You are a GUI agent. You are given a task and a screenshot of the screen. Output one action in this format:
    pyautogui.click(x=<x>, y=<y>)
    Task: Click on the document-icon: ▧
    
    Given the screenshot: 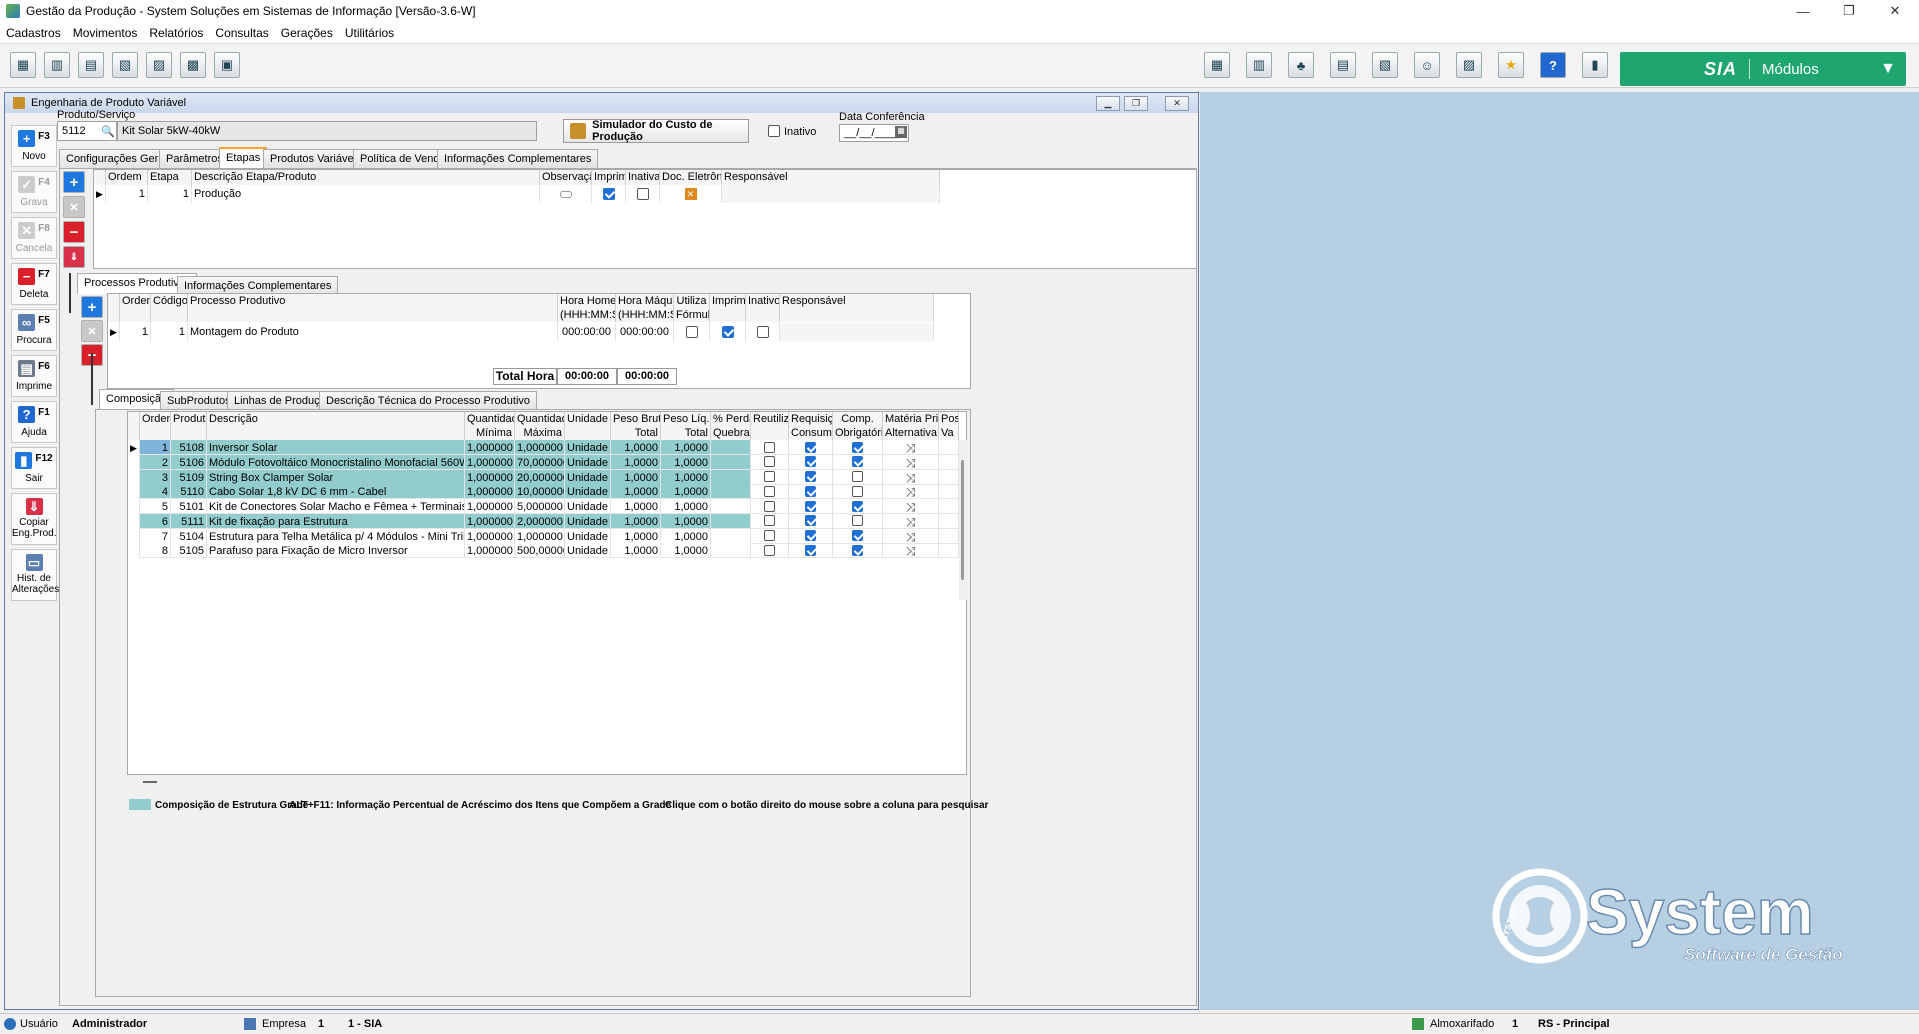 What is the action you would take?
    pyautogui.click(x=125, y=65)
    